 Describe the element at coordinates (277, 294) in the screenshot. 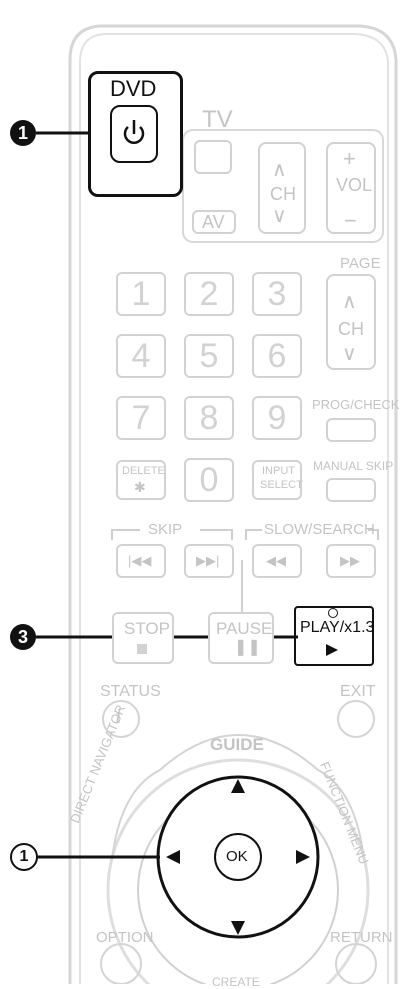

I see `num-3-button: 3` at that location.